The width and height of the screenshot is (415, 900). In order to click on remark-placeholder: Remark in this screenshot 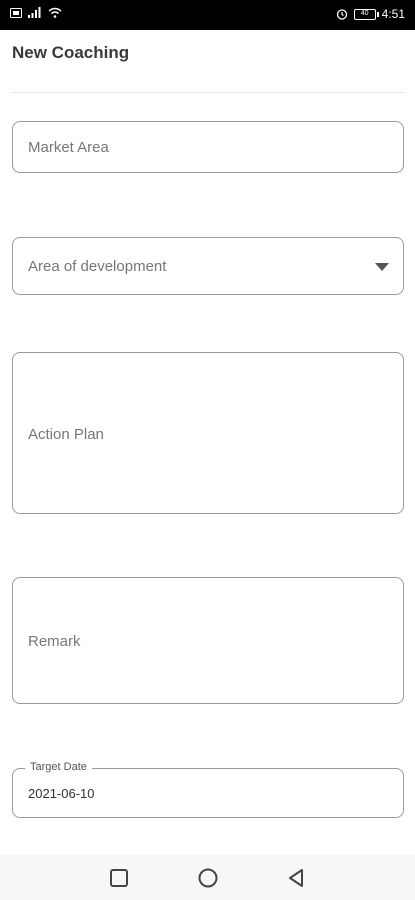, I will do `click(54, 641)`.